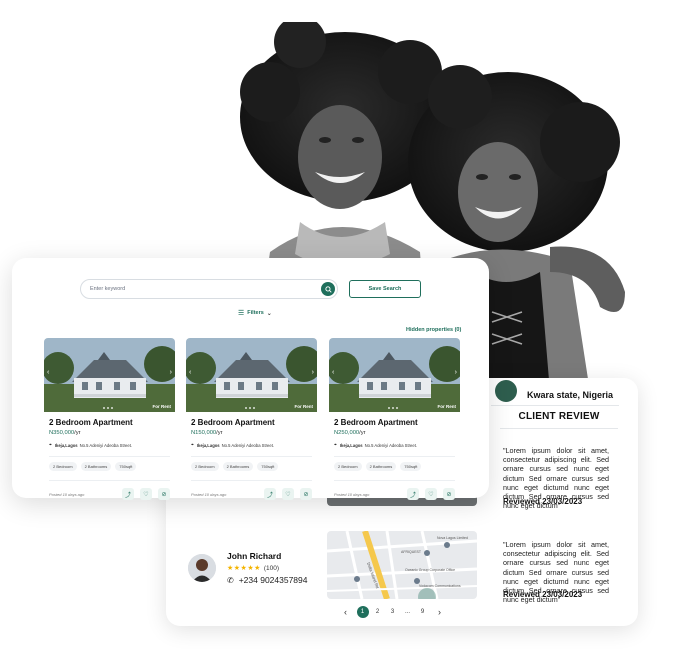 Image resolution: width=679 pixels, height=657 pixels. Describe the element at coordinates (411, 552) in the screenshot. I see `map-place-label: AFRIQUEST` at that location.